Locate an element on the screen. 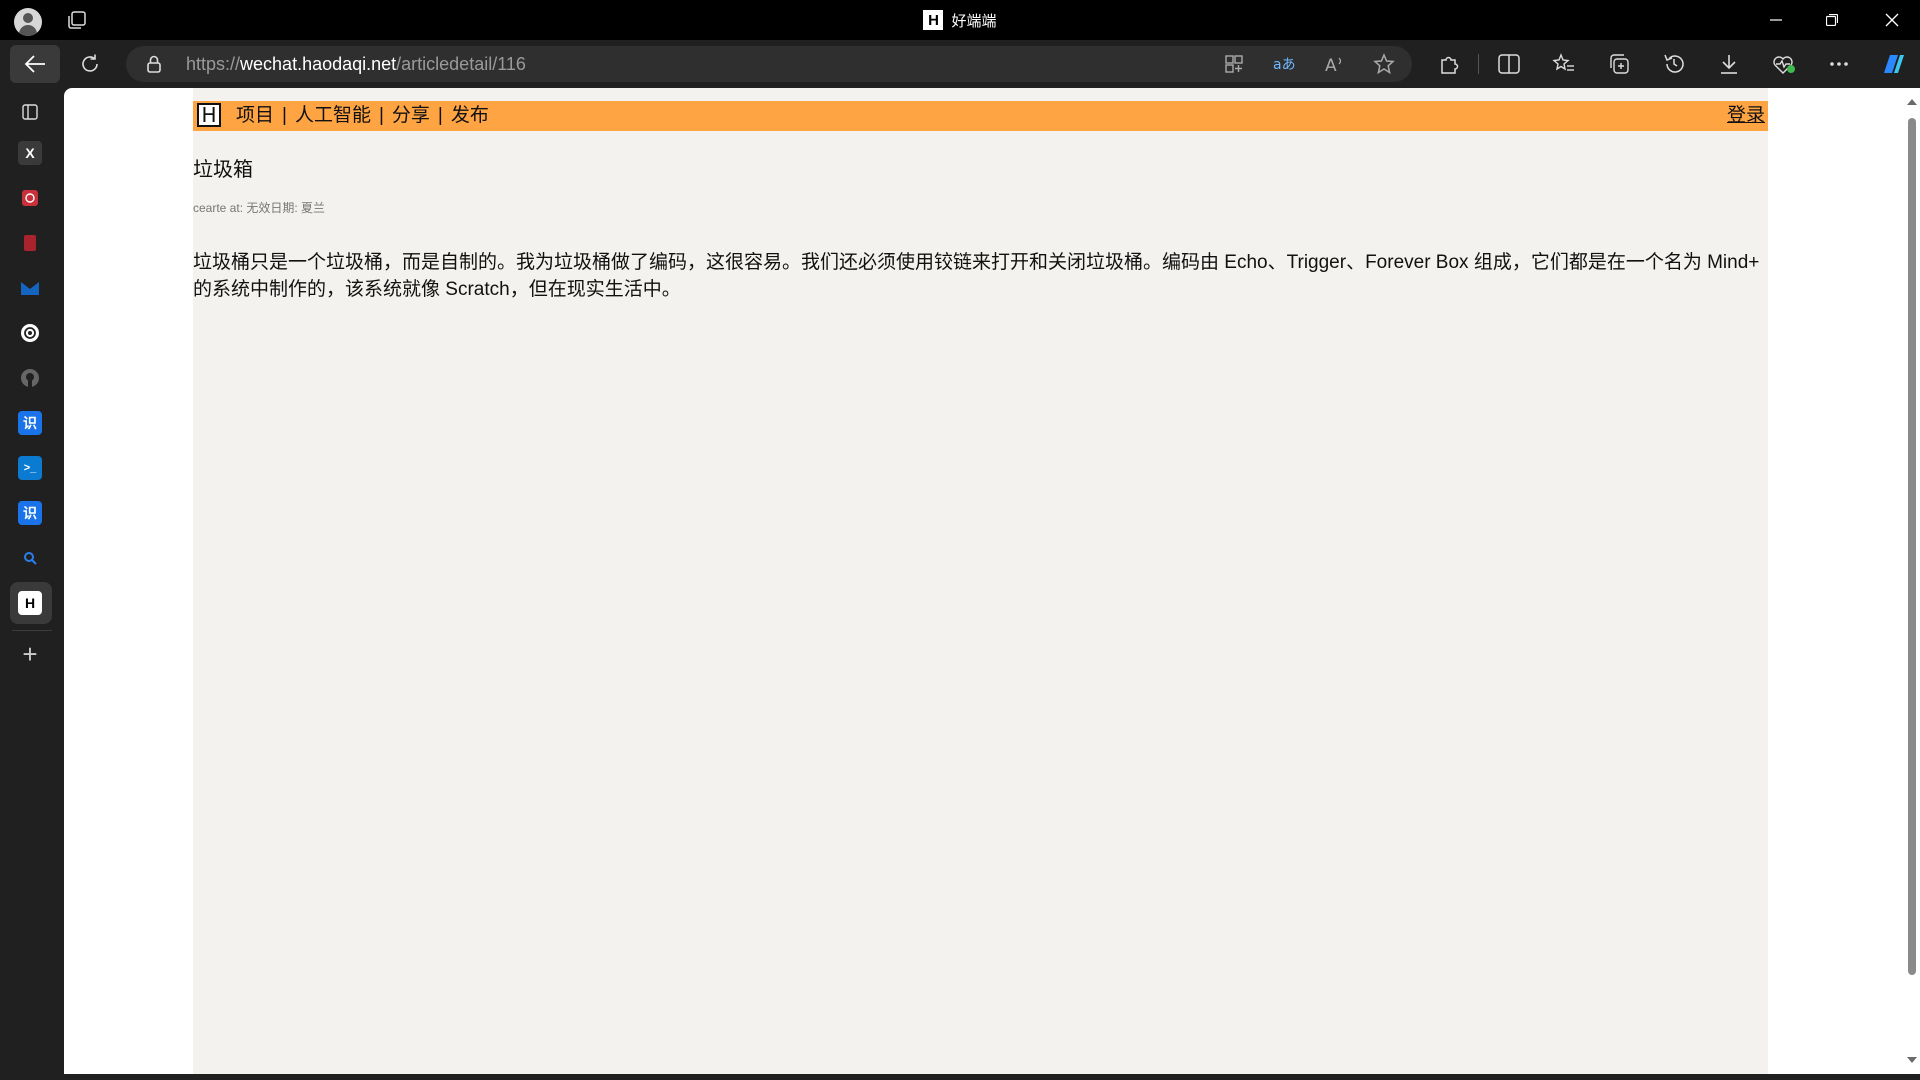  history-icon is located at coordinates (1674, 63).